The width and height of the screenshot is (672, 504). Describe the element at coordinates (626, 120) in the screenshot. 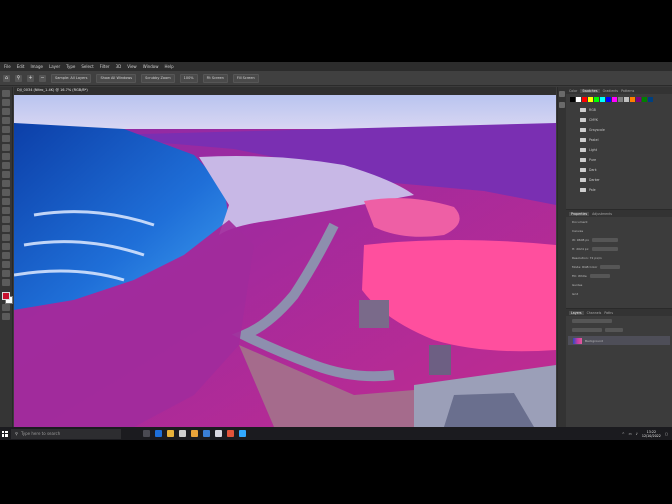

I see `swatch-folder-cmyk: CMYK` at that location.